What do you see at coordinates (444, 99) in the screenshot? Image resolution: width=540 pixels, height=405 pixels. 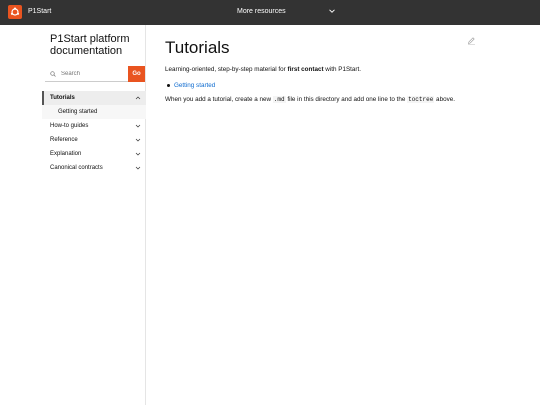 I see `body-text-3: above.` at bounding box center [444, 99].